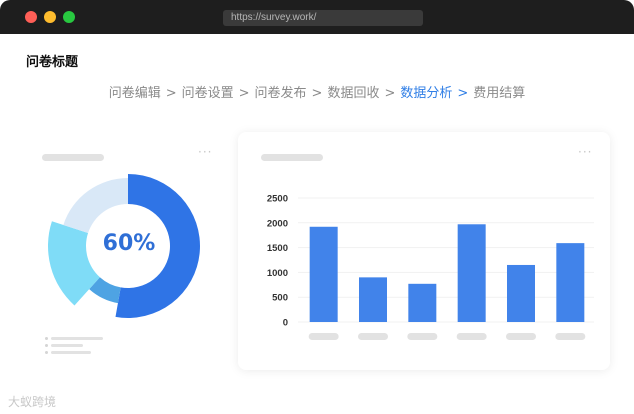  What do you see at coordinates (50, 17) in the screenshot?
I see `minimize-window-button` at bounding box center [50, 17].